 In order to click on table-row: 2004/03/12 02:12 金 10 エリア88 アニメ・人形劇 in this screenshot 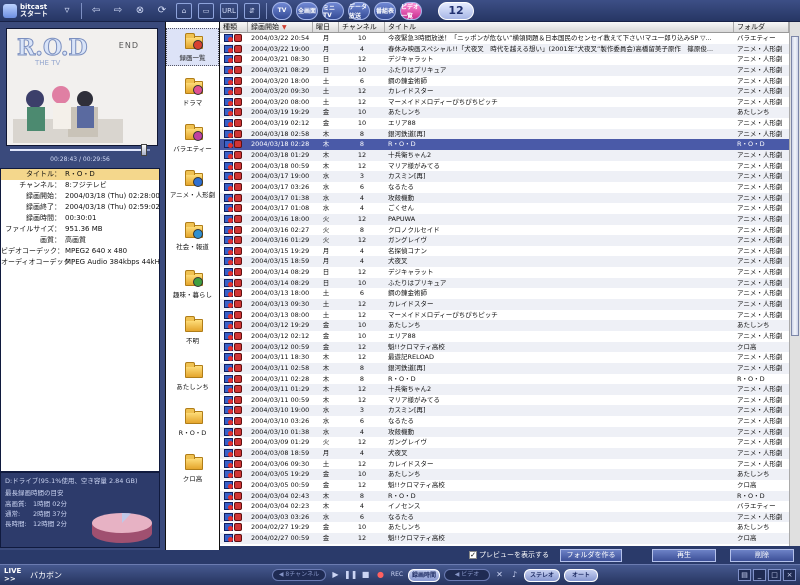, I will do `click(510, 336)`.